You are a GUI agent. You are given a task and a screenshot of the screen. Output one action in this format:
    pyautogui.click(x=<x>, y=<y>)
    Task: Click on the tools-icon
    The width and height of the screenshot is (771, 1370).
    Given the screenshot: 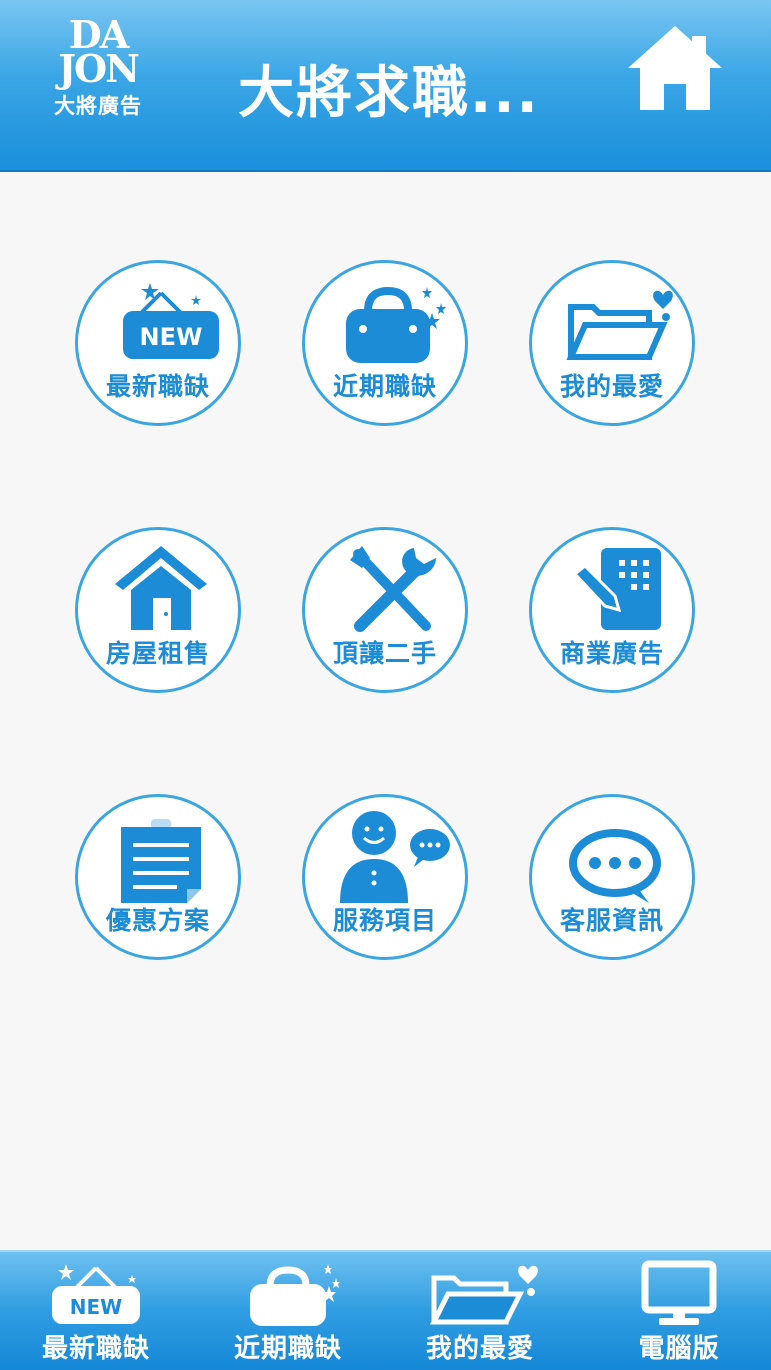 What is the action you would take?
    pyautogui.click(x=393, y=589)
    